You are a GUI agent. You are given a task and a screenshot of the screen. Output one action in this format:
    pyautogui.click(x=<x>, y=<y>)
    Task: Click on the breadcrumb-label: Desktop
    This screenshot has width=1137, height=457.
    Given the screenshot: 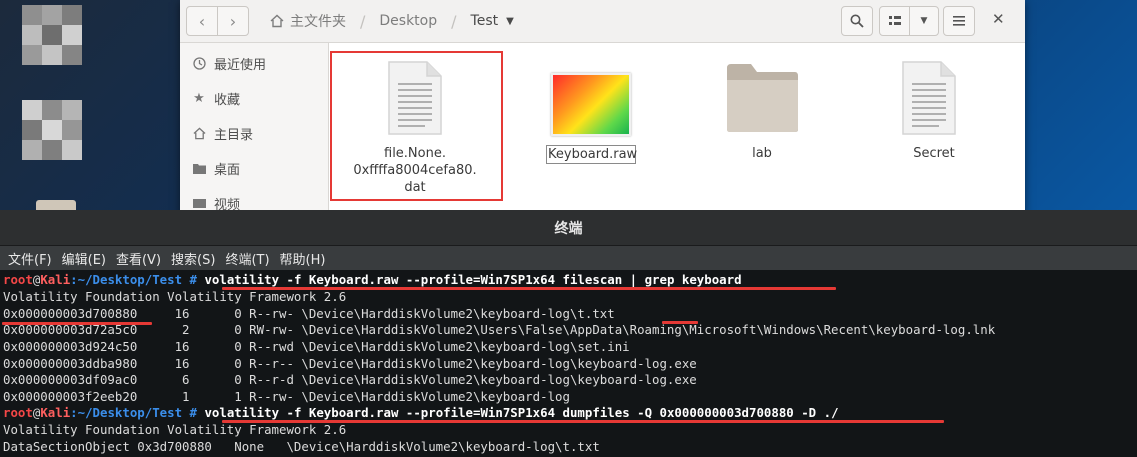 What is the action you would take?
    pyautogui.click(x=408, y=21)
    